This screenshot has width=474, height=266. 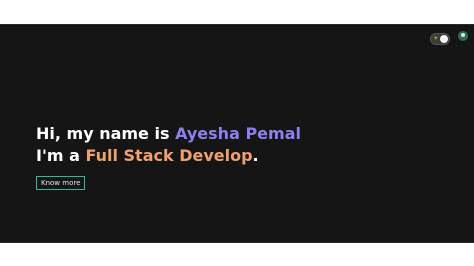 I want to click on role-suffix-text: ., so click(x=255, y=155).